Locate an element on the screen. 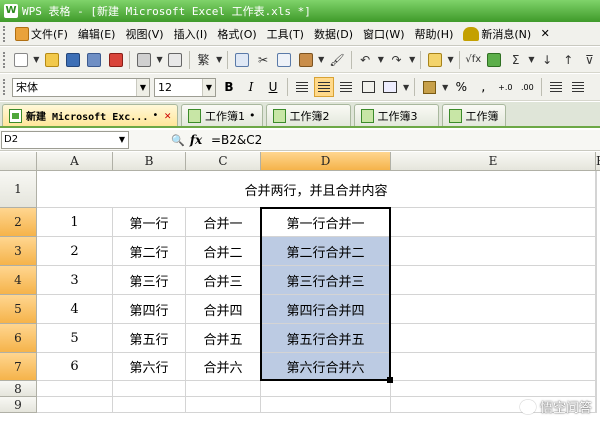 The height and width of the screenshot is (422, 600). cell-C6: 合并五 is located at coordinates (223, 338).